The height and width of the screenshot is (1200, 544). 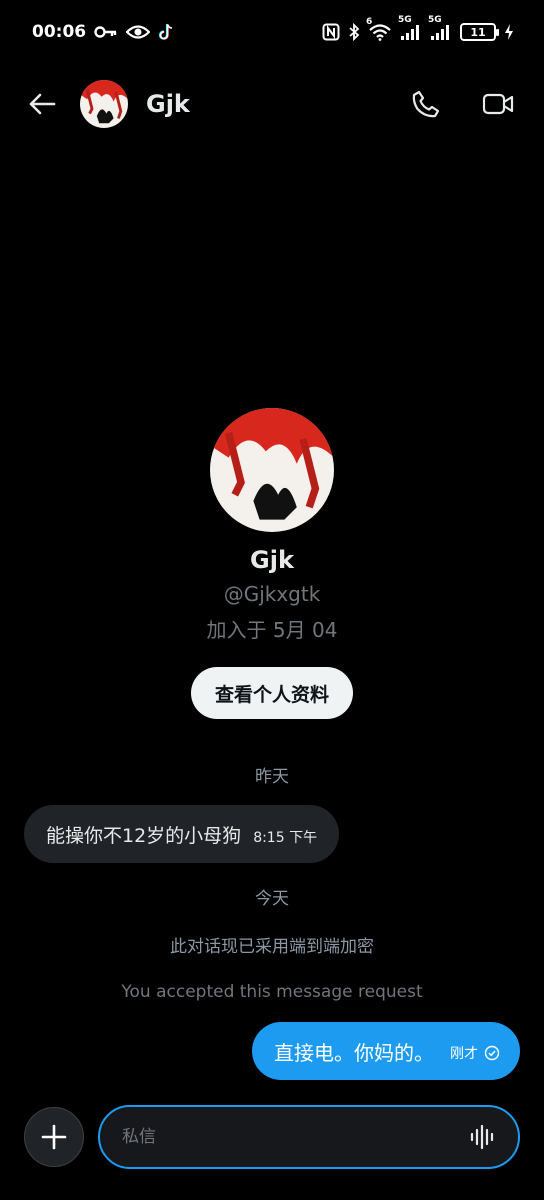 I want to click on profile-joined-date: 加入于 5月 04, so click(x=272, y=630).